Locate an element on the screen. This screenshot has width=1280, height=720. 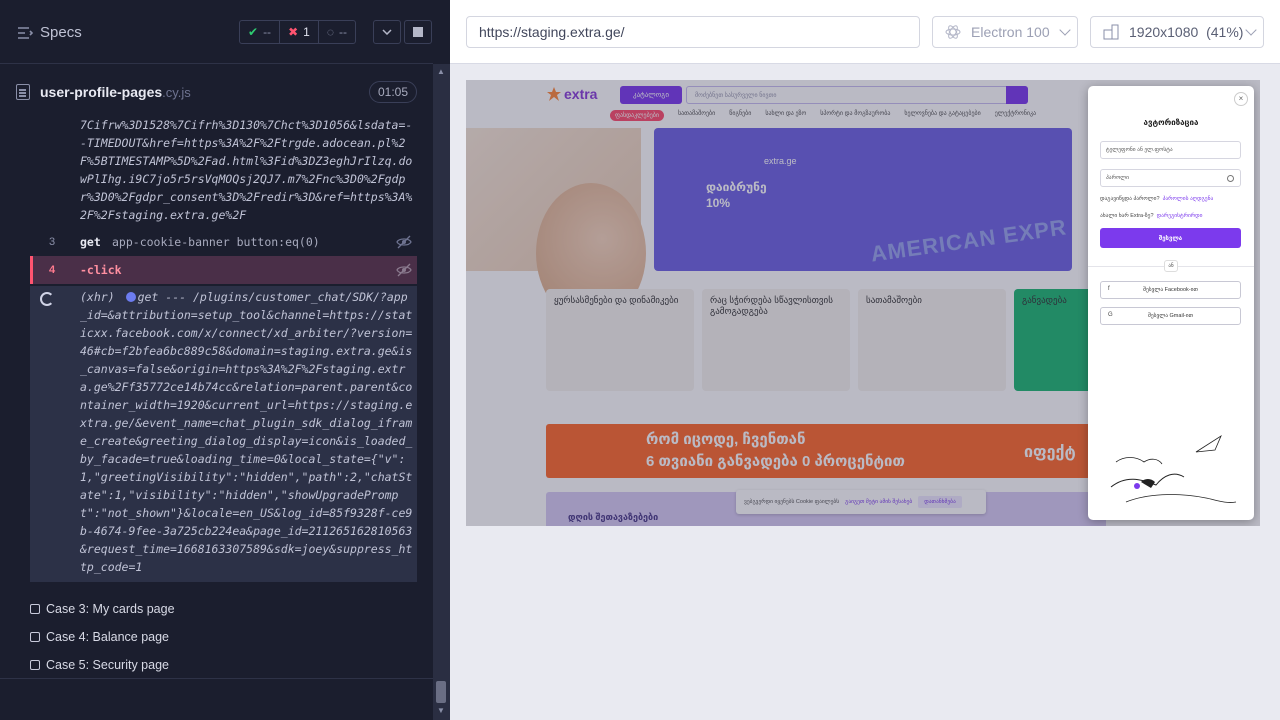
failed-count: 1 is located at coordinates (306, 32).